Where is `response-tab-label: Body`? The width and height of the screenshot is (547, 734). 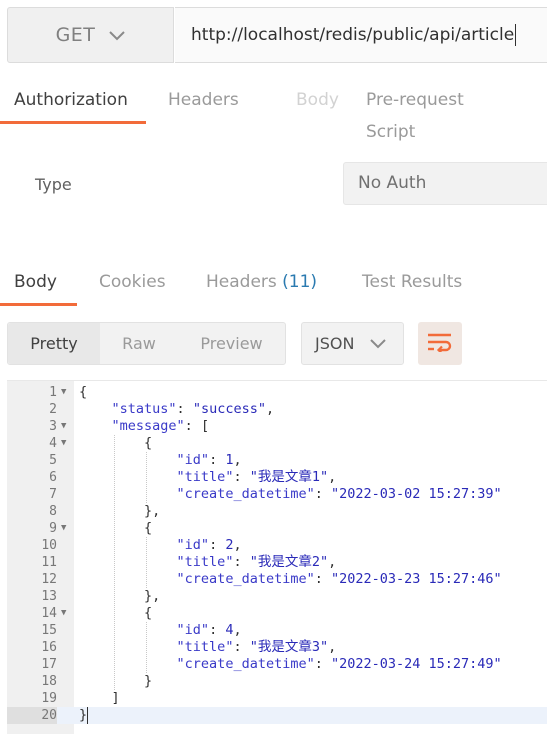 response-tab-label: Body is located at coordinates (35, 282).